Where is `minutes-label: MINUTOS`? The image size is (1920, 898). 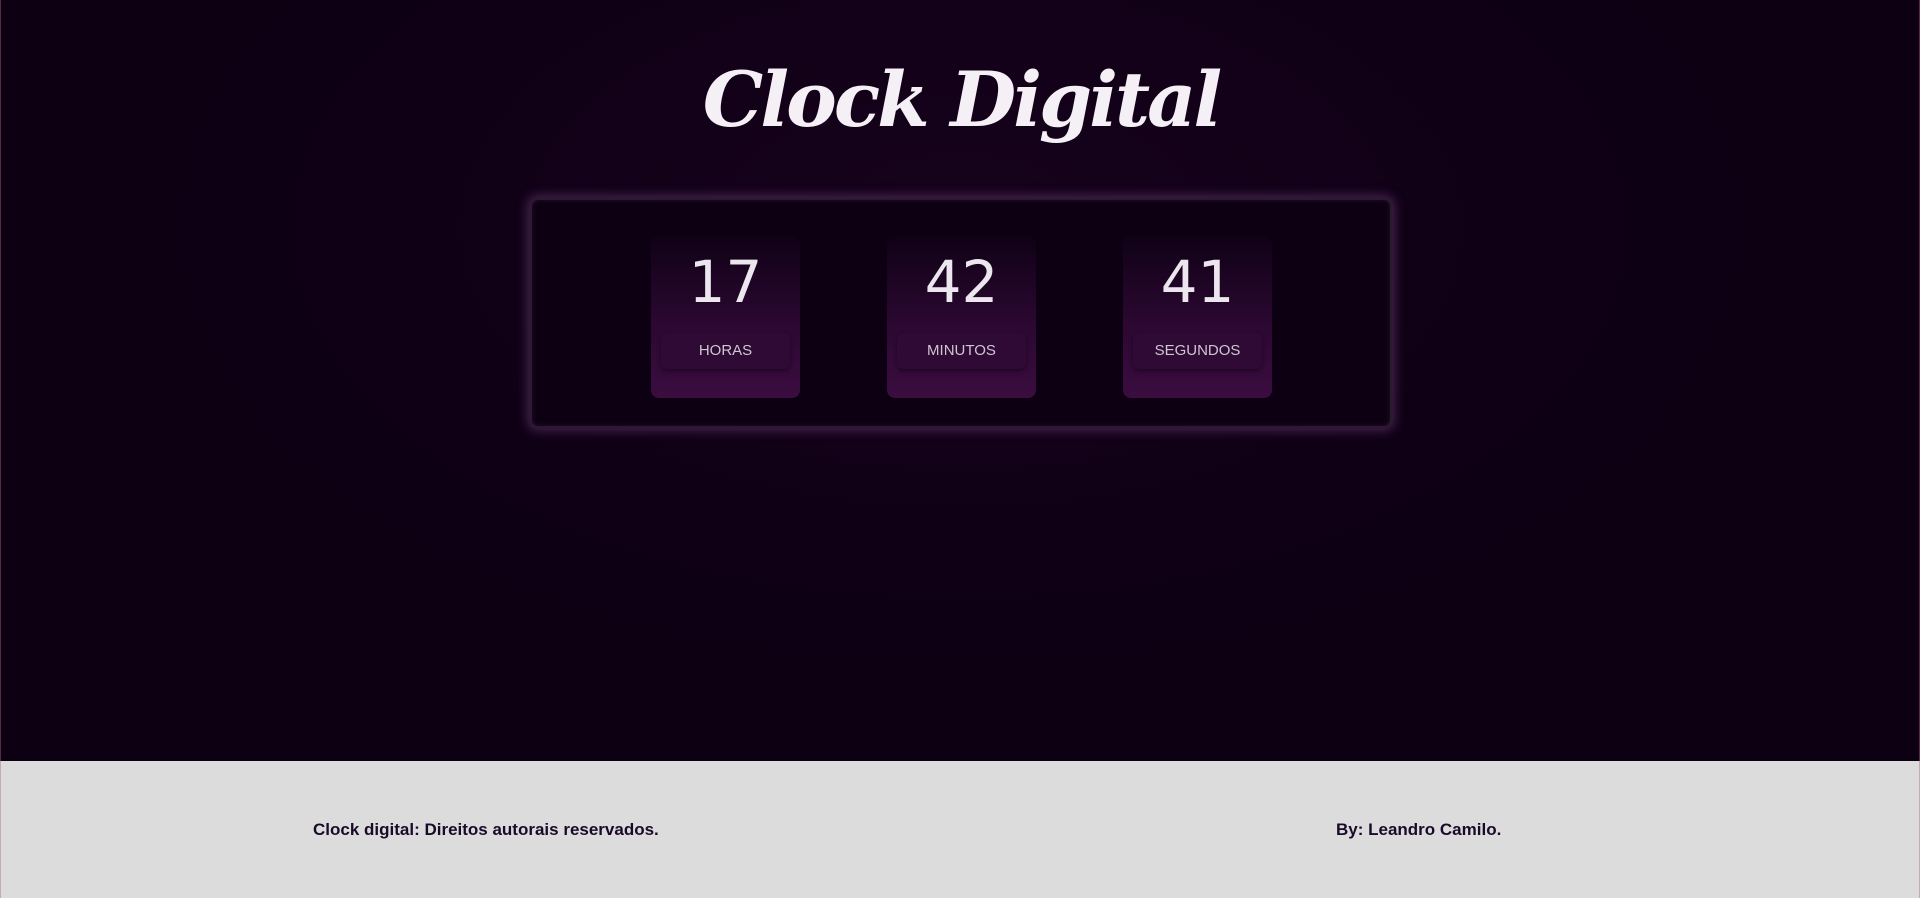 minutes-label: MINUTOS is located at coordinates (961, 351).